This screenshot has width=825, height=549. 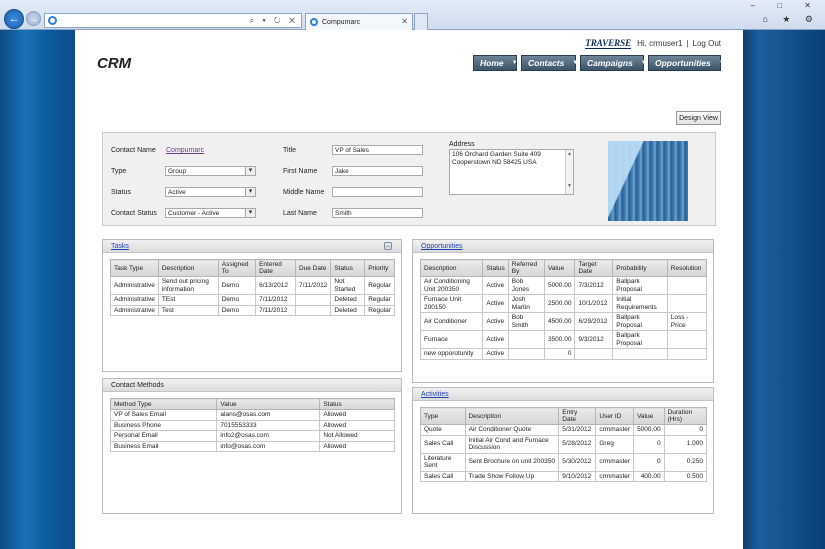 What do you see at coordinates (210, 171) in the screenshot?
I see `type-select: Group` at bounding box center [210, 171].